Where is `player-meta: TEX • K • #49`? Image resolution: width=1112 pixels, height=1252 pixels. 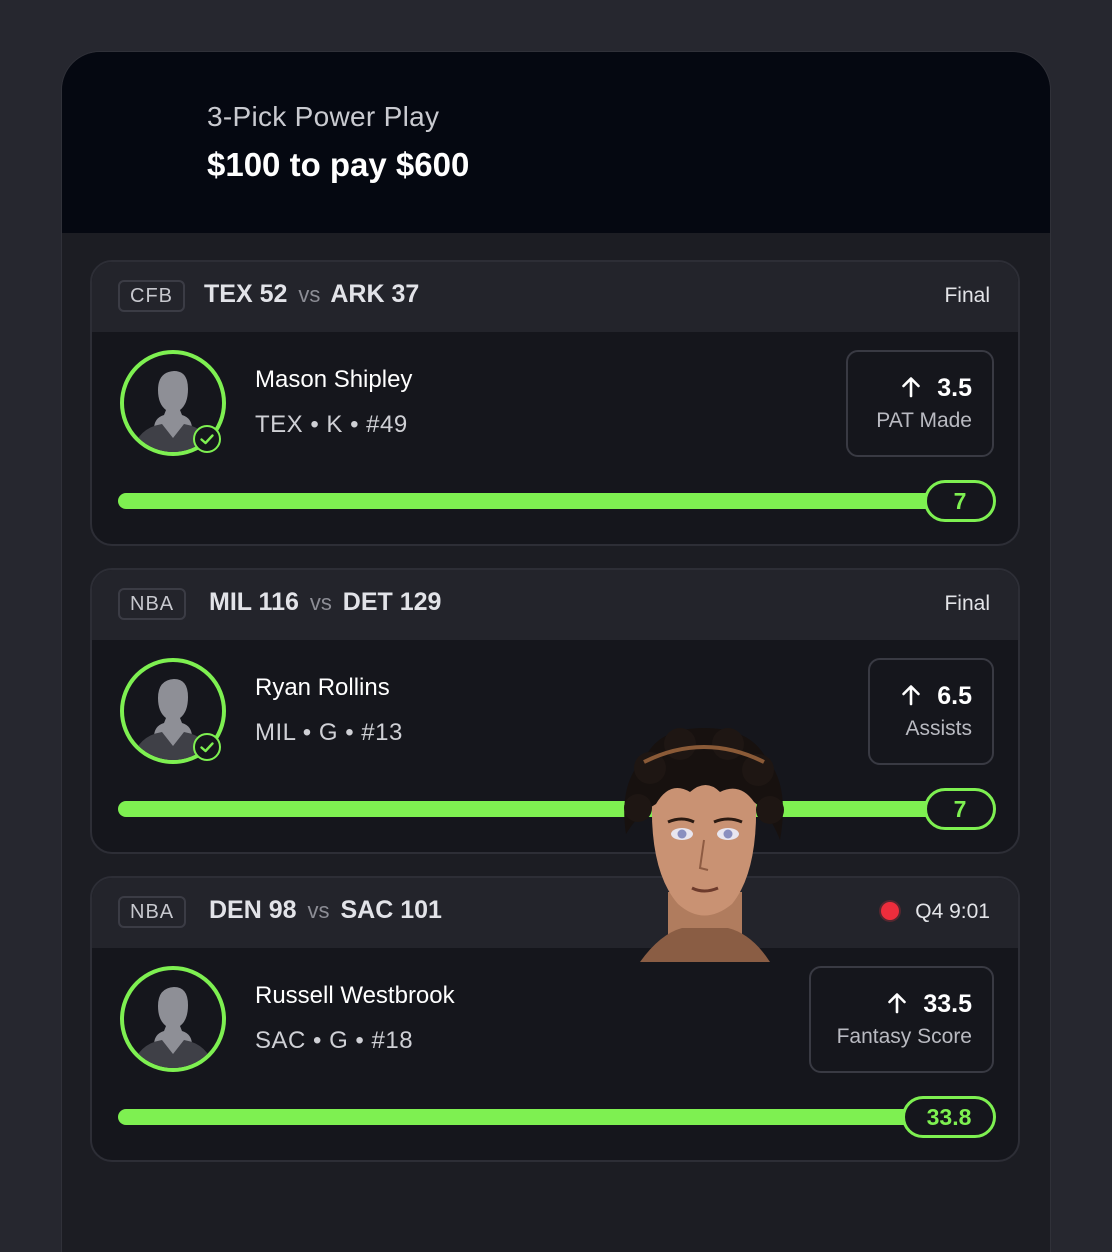
player-meta: TEX • K • #49 is located at coordinates (331, 424).